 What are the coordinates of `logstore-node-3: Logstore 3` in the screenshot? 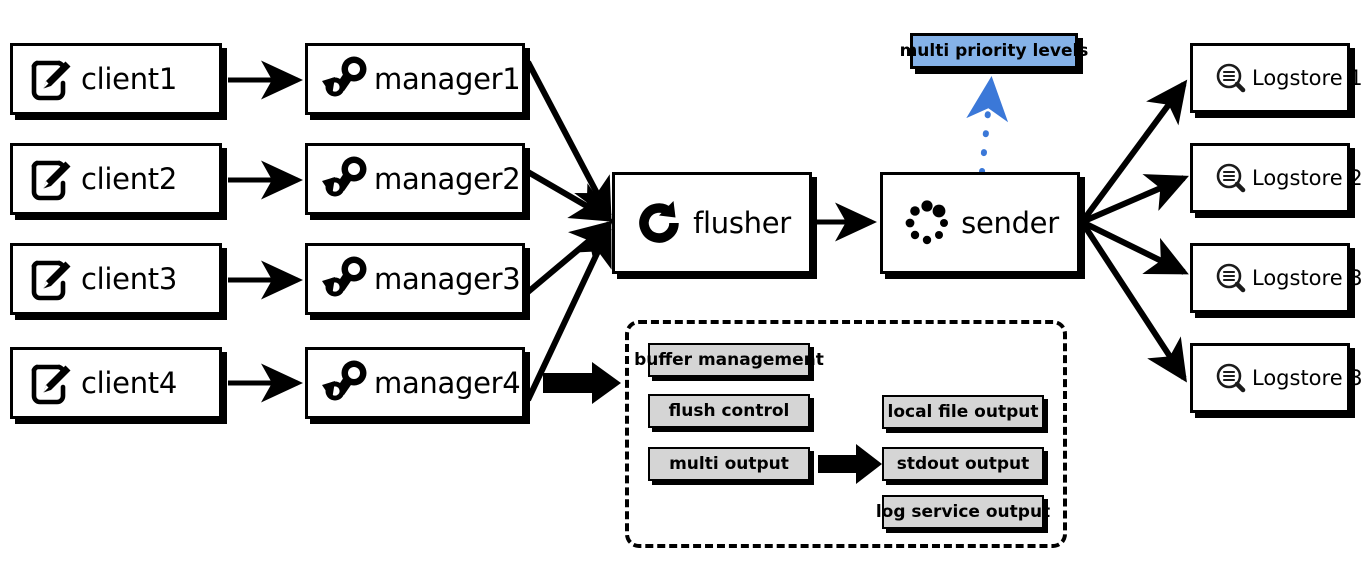 It's located at (1276, 278).